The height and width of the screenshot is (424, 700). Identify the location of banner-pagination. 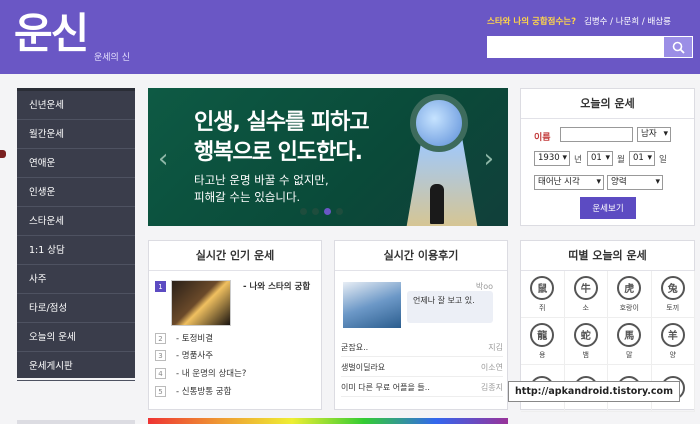
(321, 211).